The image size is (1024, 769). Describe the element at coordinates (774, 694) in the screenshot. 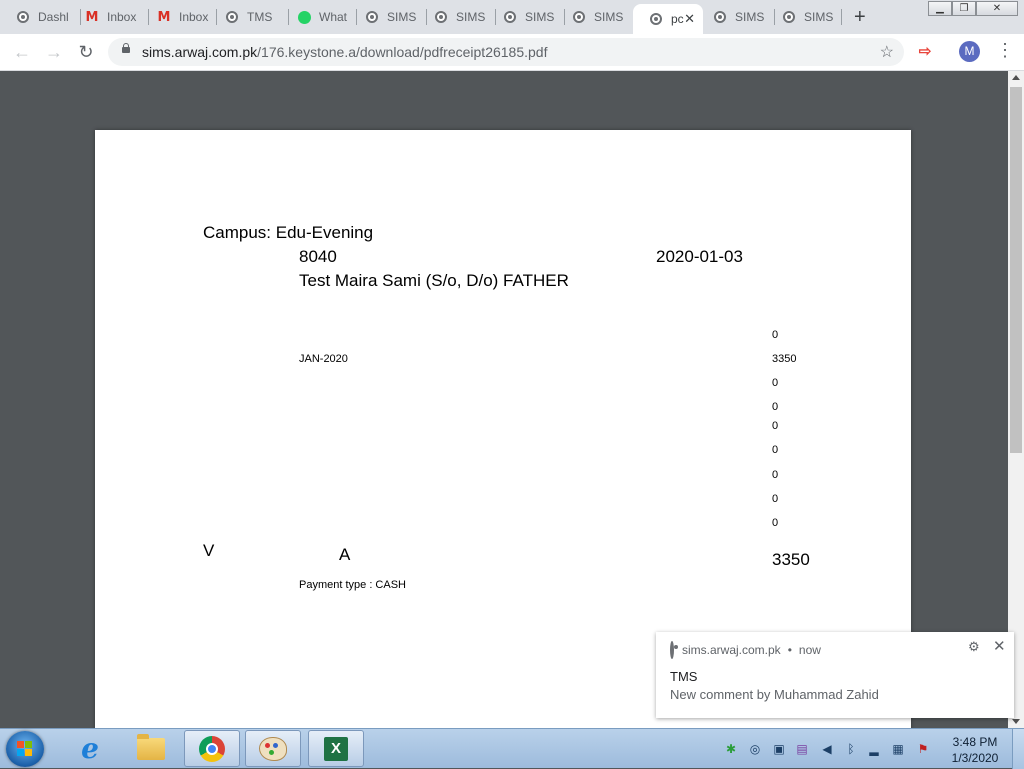

I see `notification-body: New comment by Muhammad Zahid` at that location.